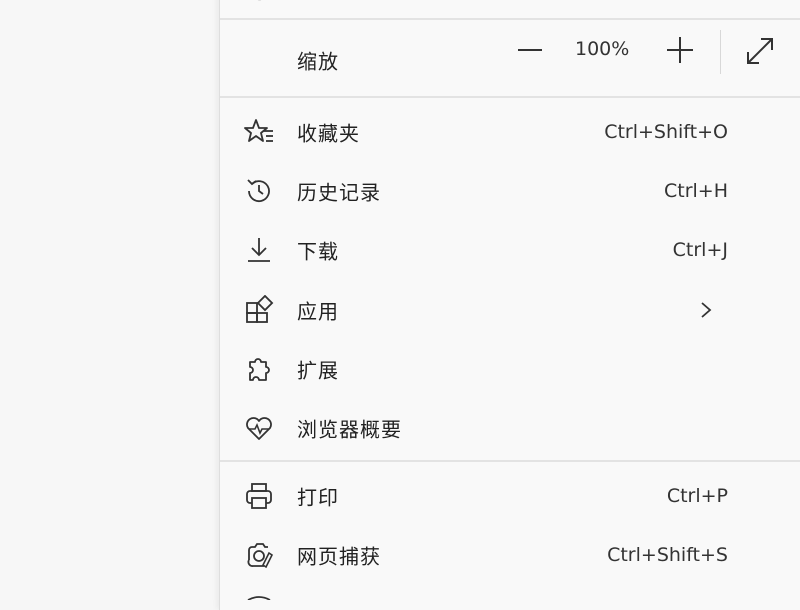  Describe the element at coordinates (510, 555) in the screenshot. I see `menu-item-web-capture: 网页捕获 Ctrl+Shift+S` at that location.